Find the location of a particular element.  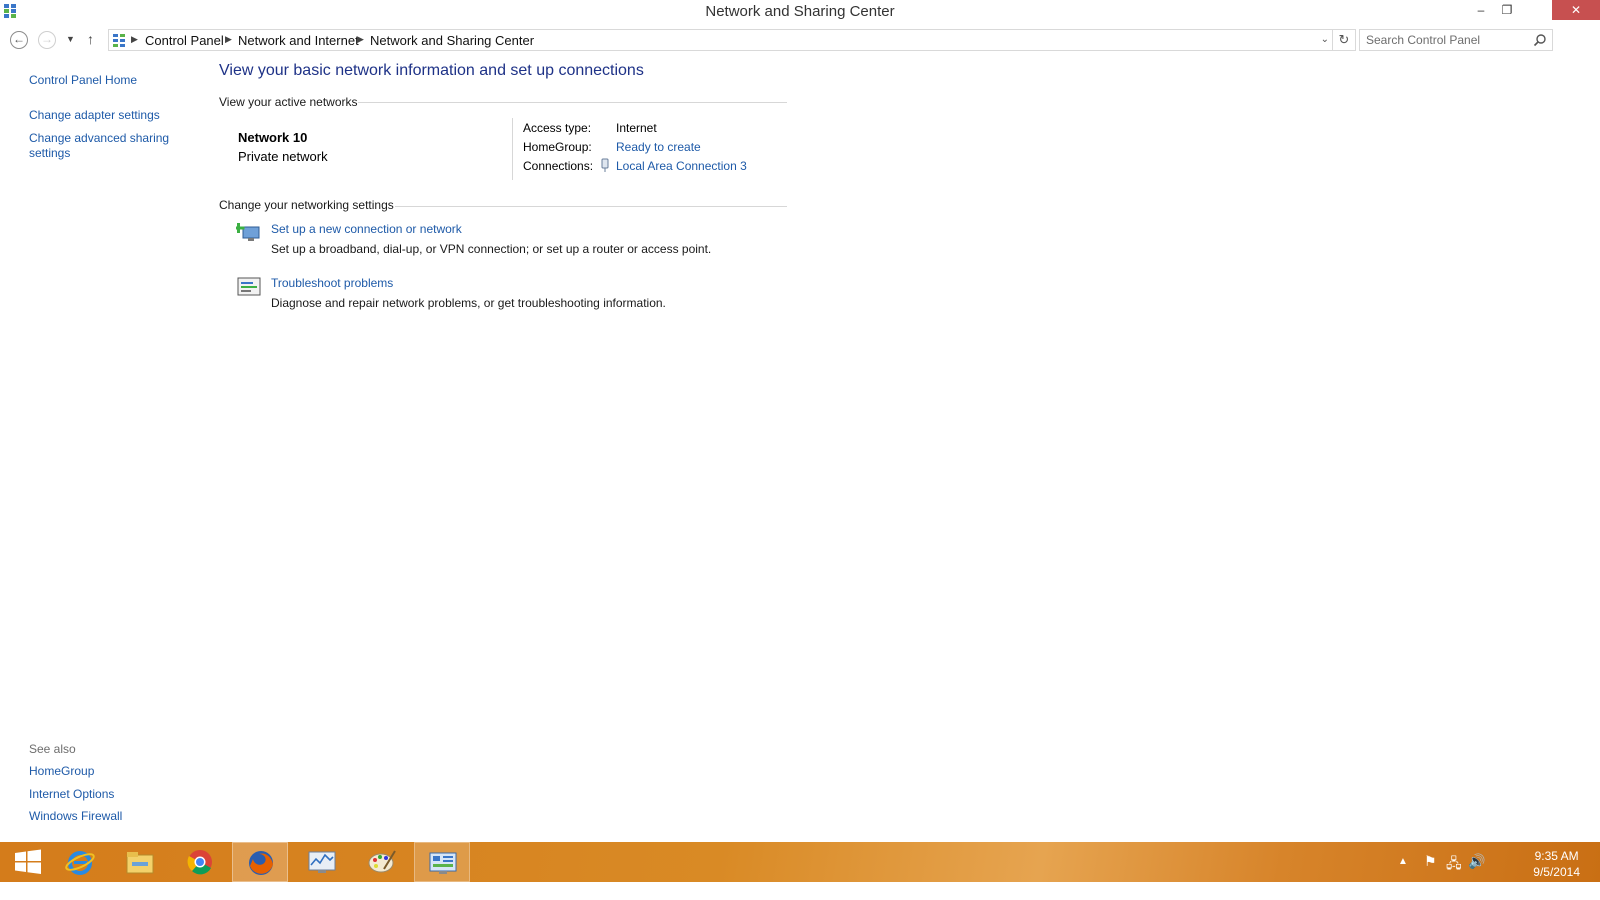

setup-new-connection-link: Set up a new connection or network is located at coordinates (366, 229).